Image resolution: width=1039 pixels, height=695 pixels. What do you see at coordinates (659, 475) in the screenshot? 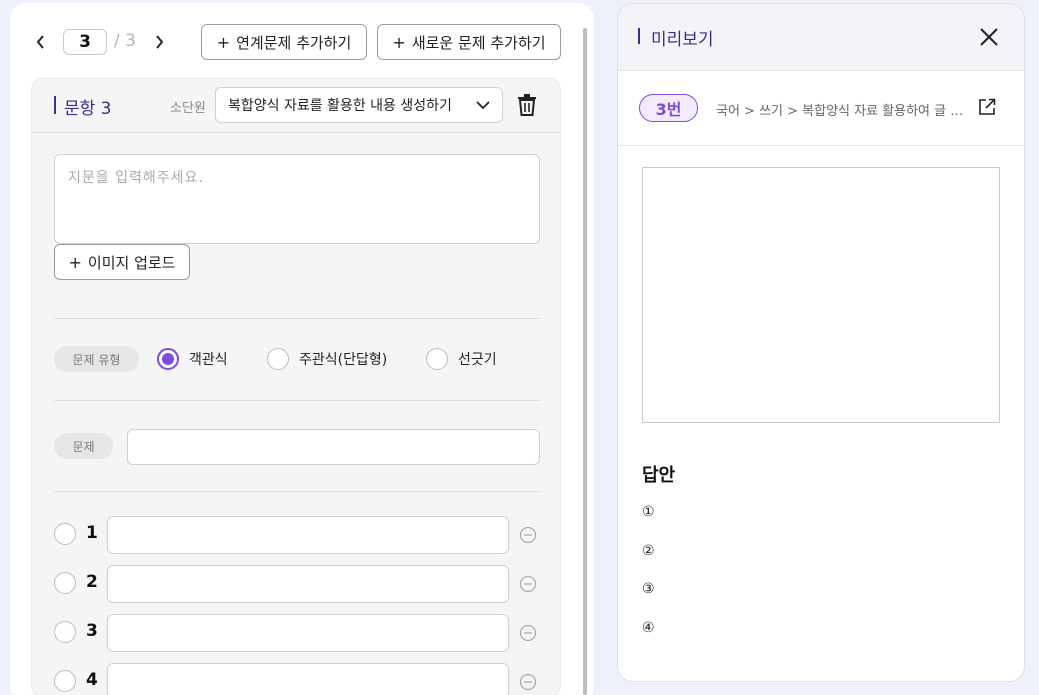
I see `answer-title: 답안` at bounding box center [659, 475].